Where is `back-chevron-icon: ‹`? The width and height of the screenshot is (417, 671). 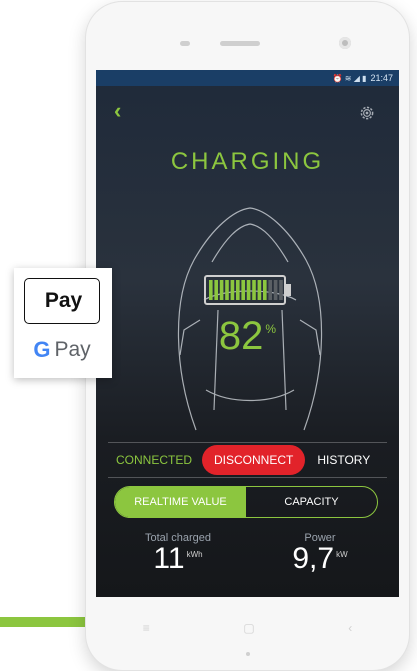
back-chevron-icon: ‹ is located at coordinates (122, 111).